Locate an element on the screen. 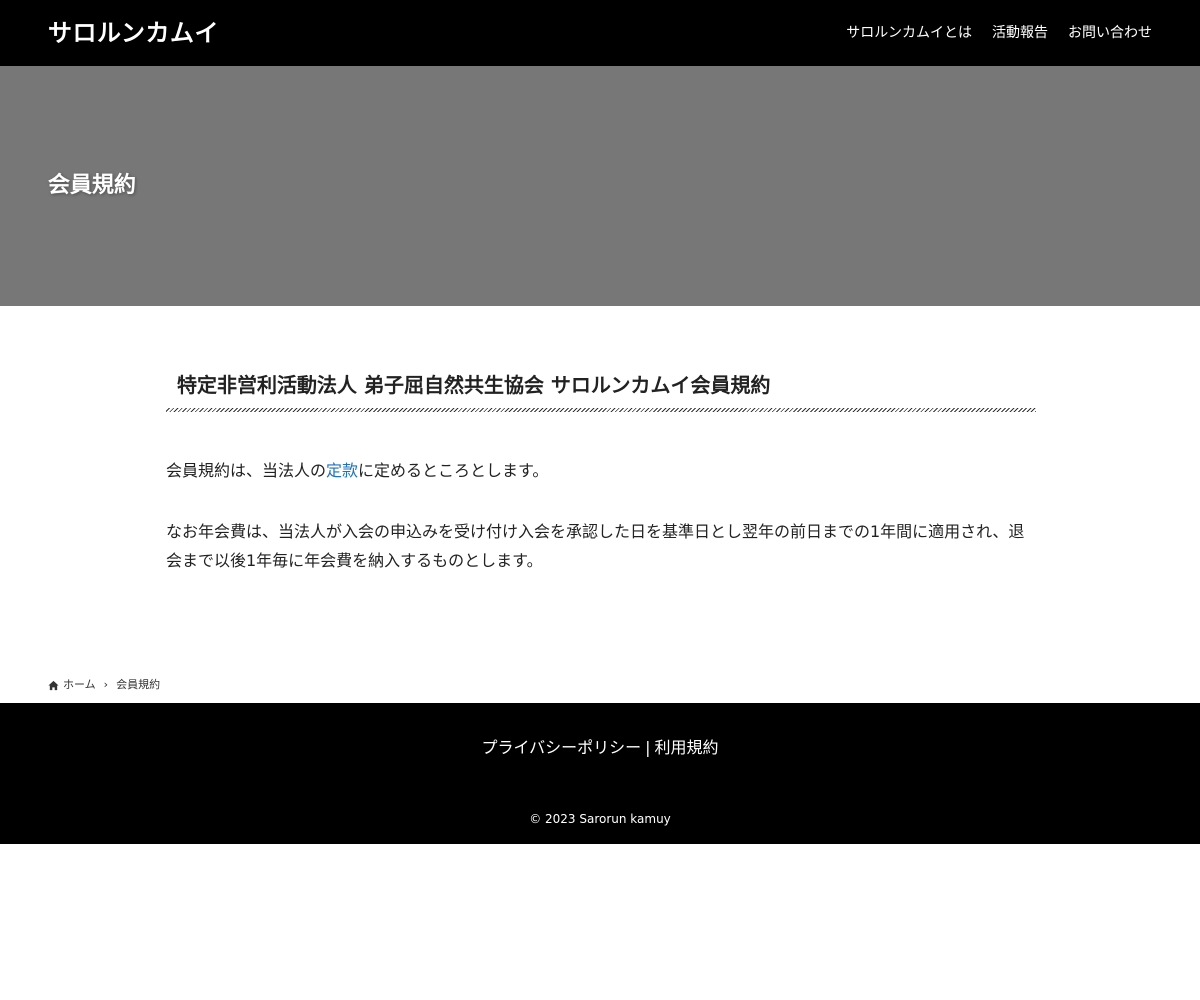 Image resolution: width=1200 pixels, height=1000 pixels. chevron-right-icon: › is located at coordinates (106, 684).